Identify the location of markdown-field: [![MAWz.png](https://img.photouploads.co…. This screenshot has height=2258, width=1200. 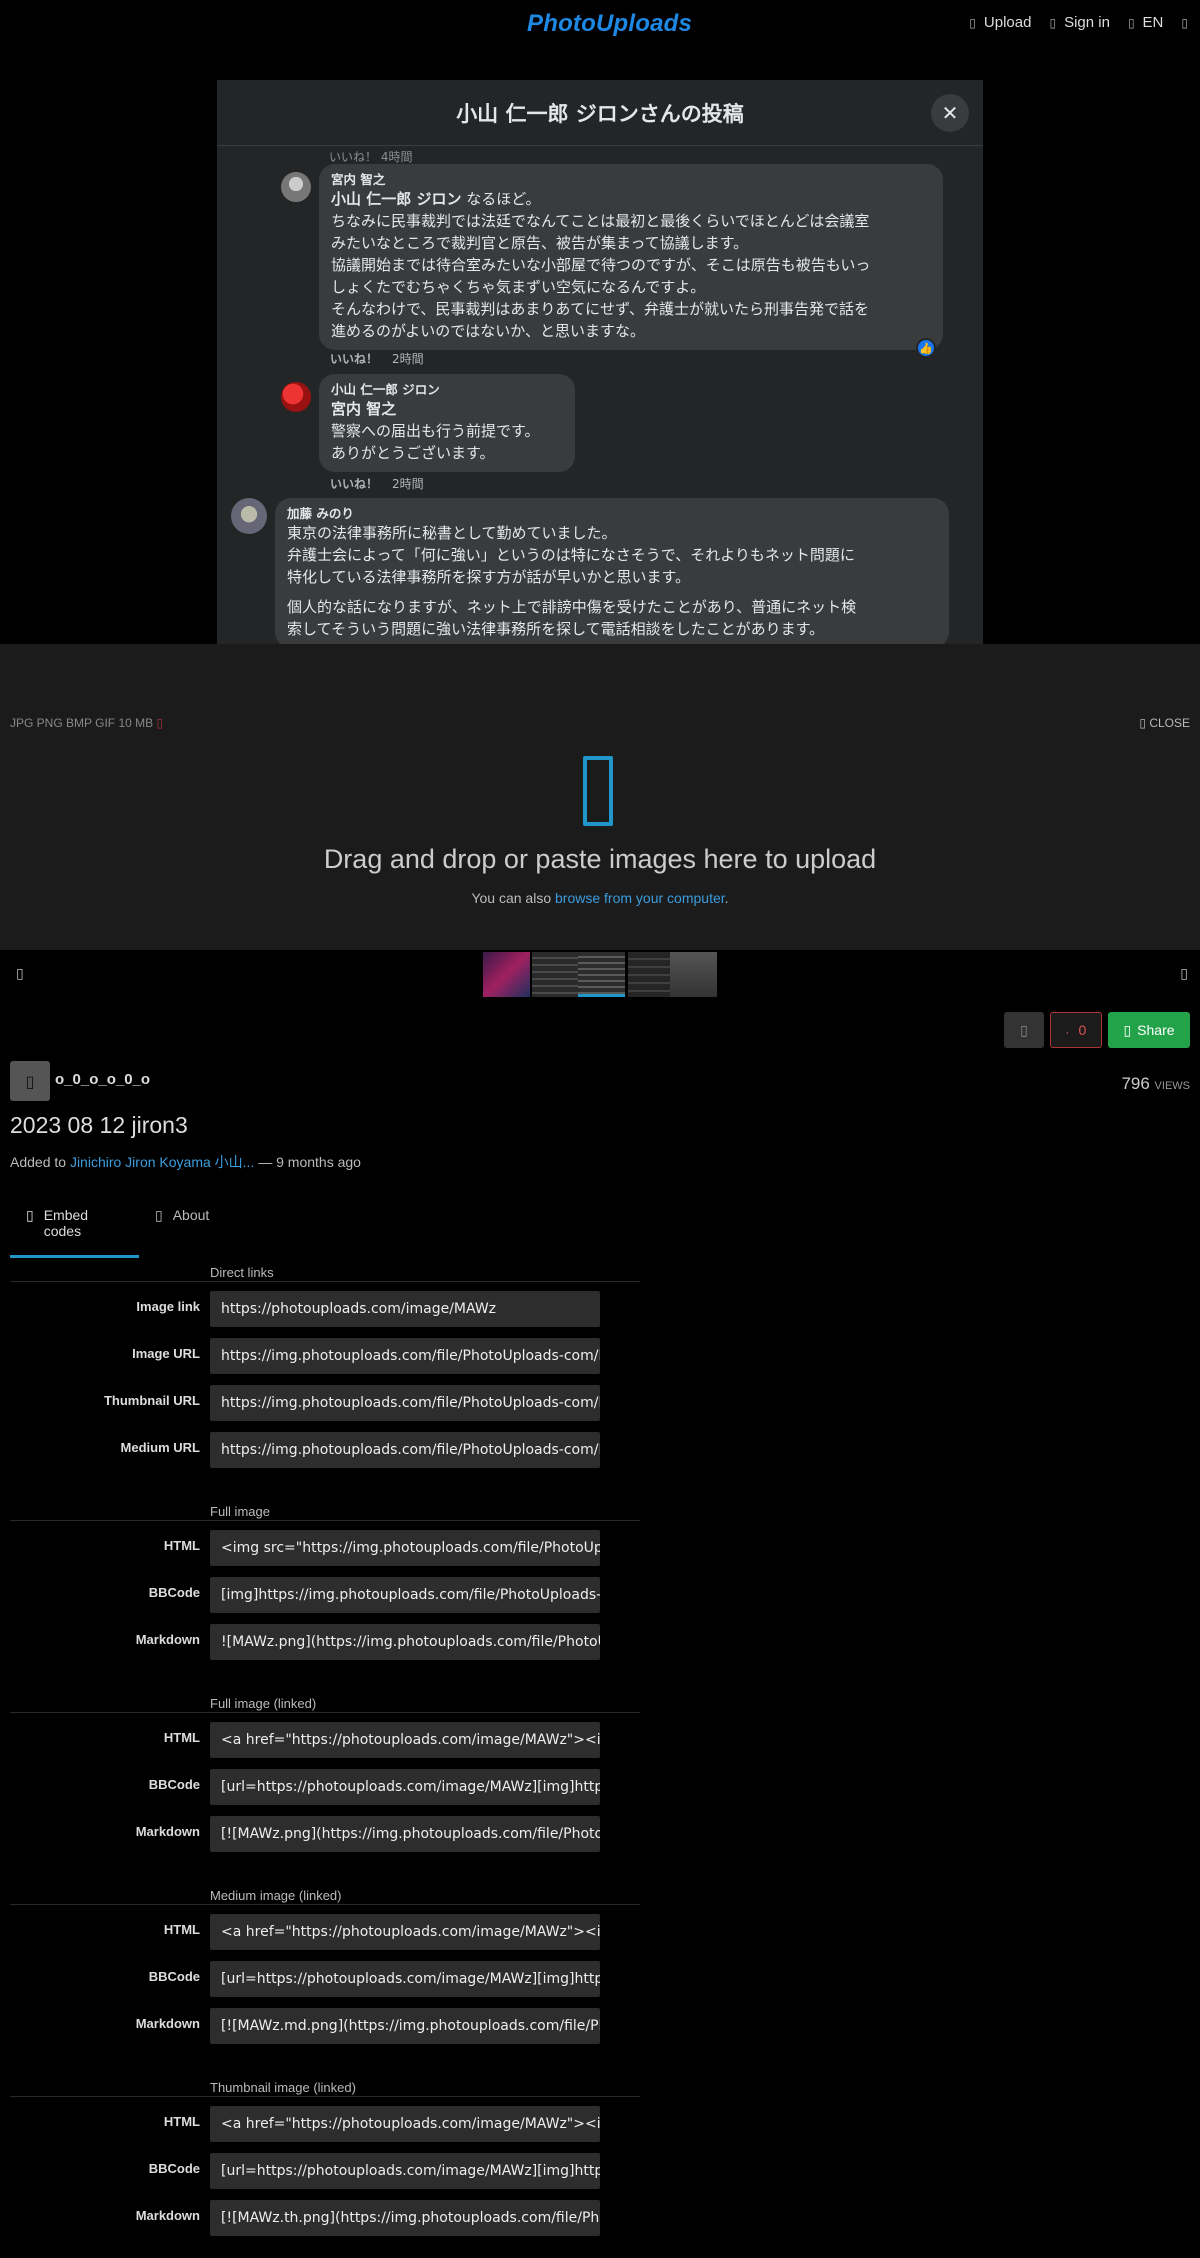
(405, 1834).